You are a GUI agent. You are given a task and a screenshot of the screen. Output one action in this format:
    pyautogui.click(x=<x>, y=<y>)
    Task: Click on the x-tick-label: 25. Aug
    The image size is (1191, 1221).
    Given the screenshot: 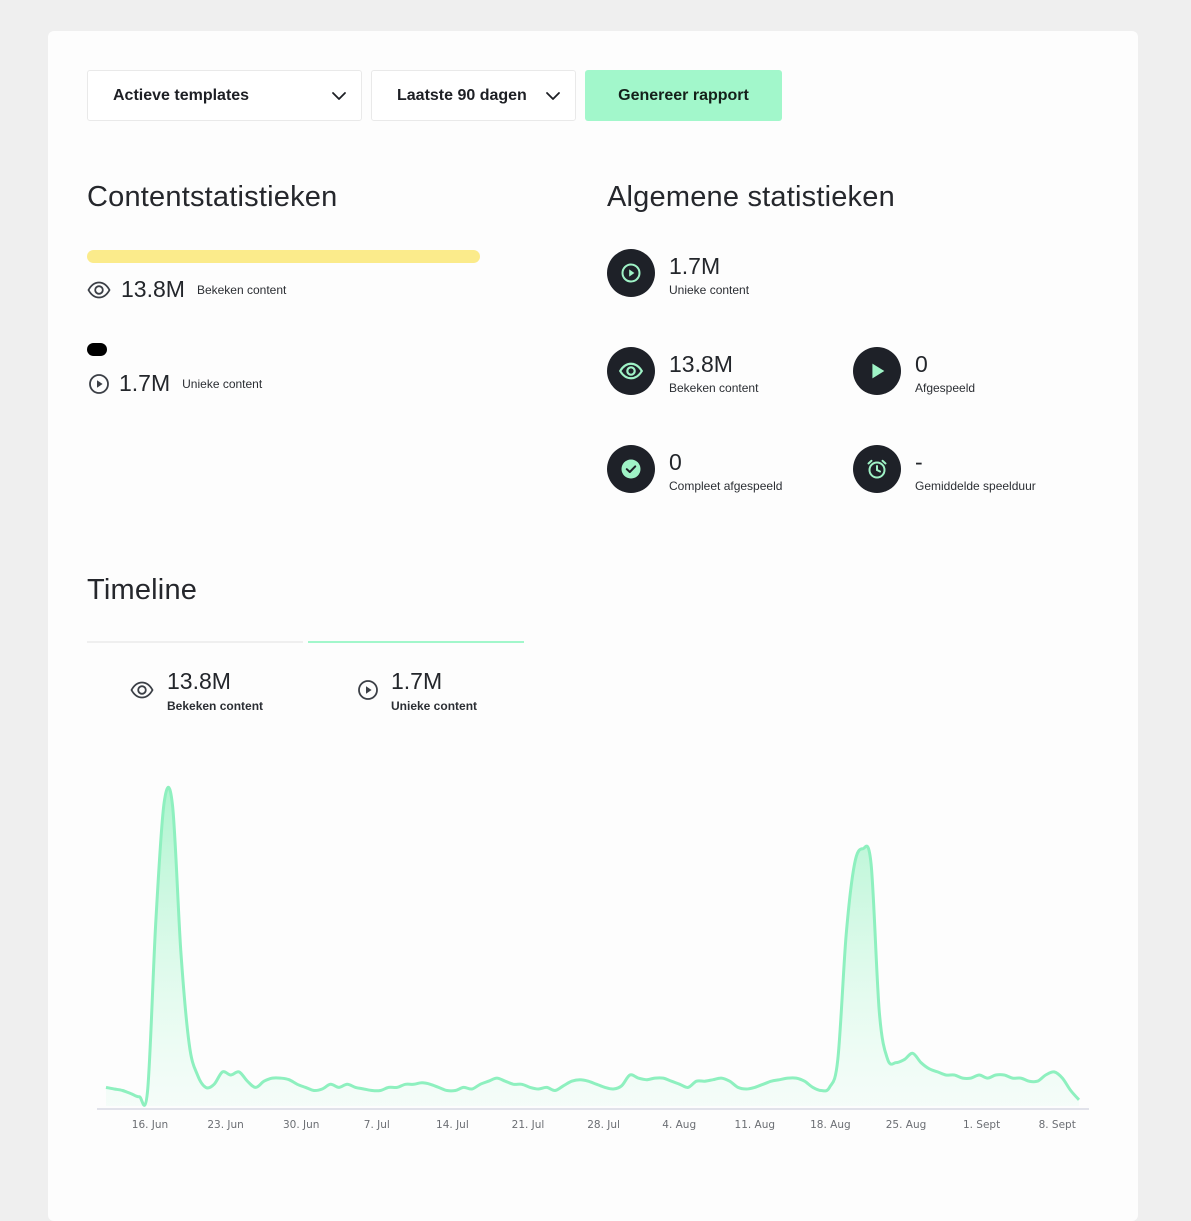 What is the action you would take?
    pyautogui.click(x=906, y=1125)
    